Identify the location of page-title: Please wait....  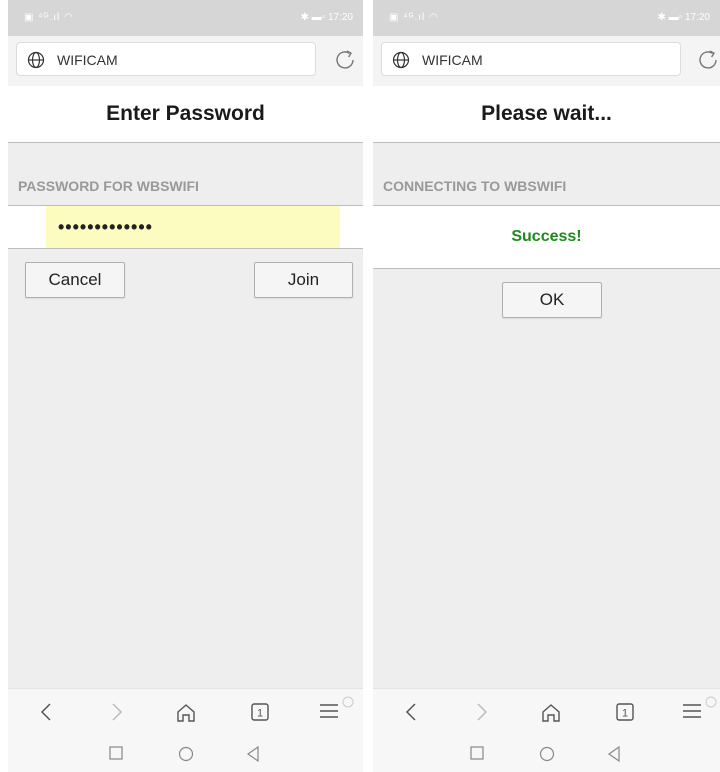
(546, 114).